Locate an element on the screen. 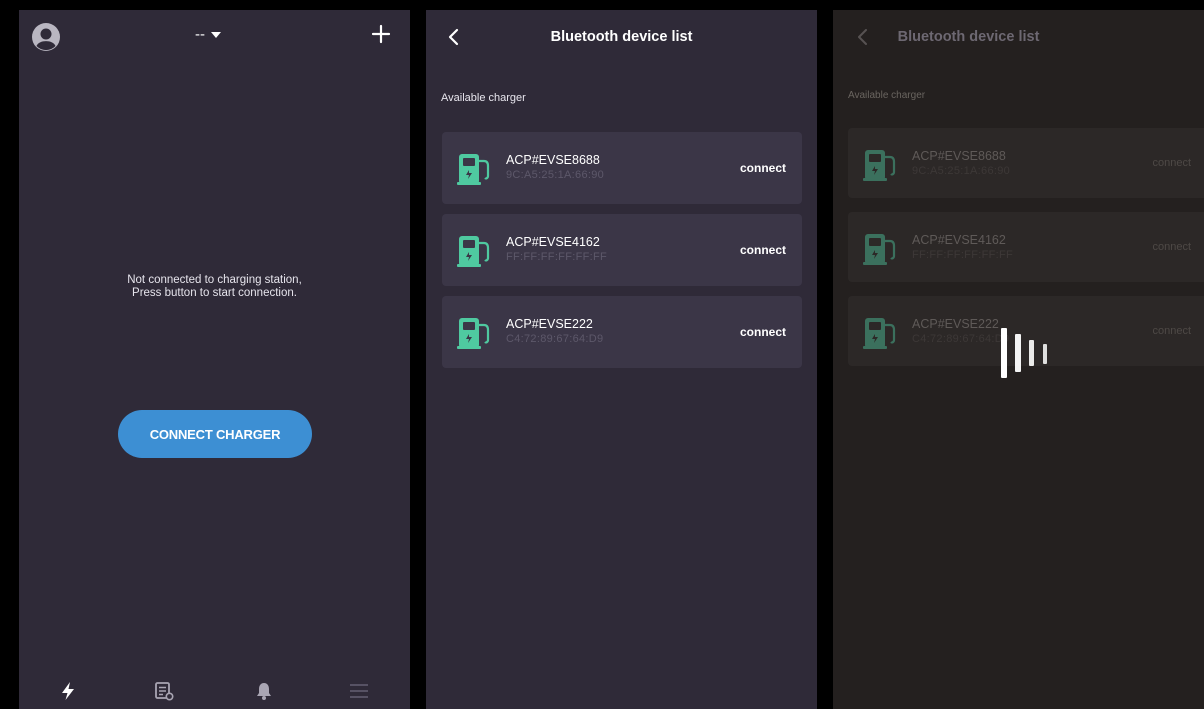 The image size is (1204, 709). records-icon is located at coordinates (164, 691).